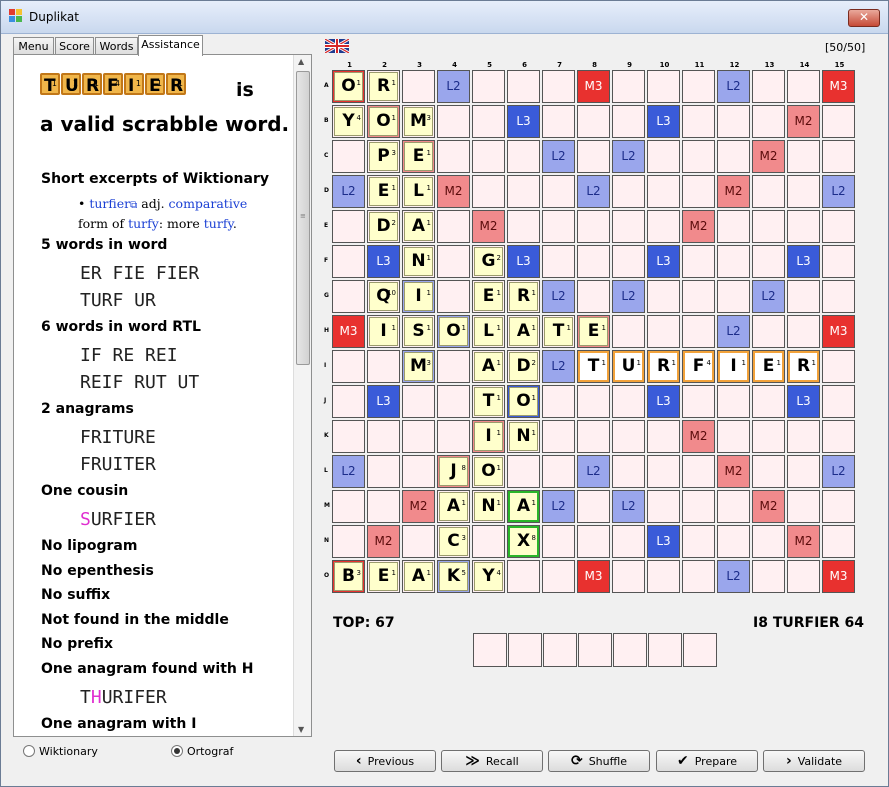 This screenshot has width=889, height=787. What do you see at coordinates (733, 156) in the screenshot?
I see `board-cell-C12` at bounding box center [733, 156].